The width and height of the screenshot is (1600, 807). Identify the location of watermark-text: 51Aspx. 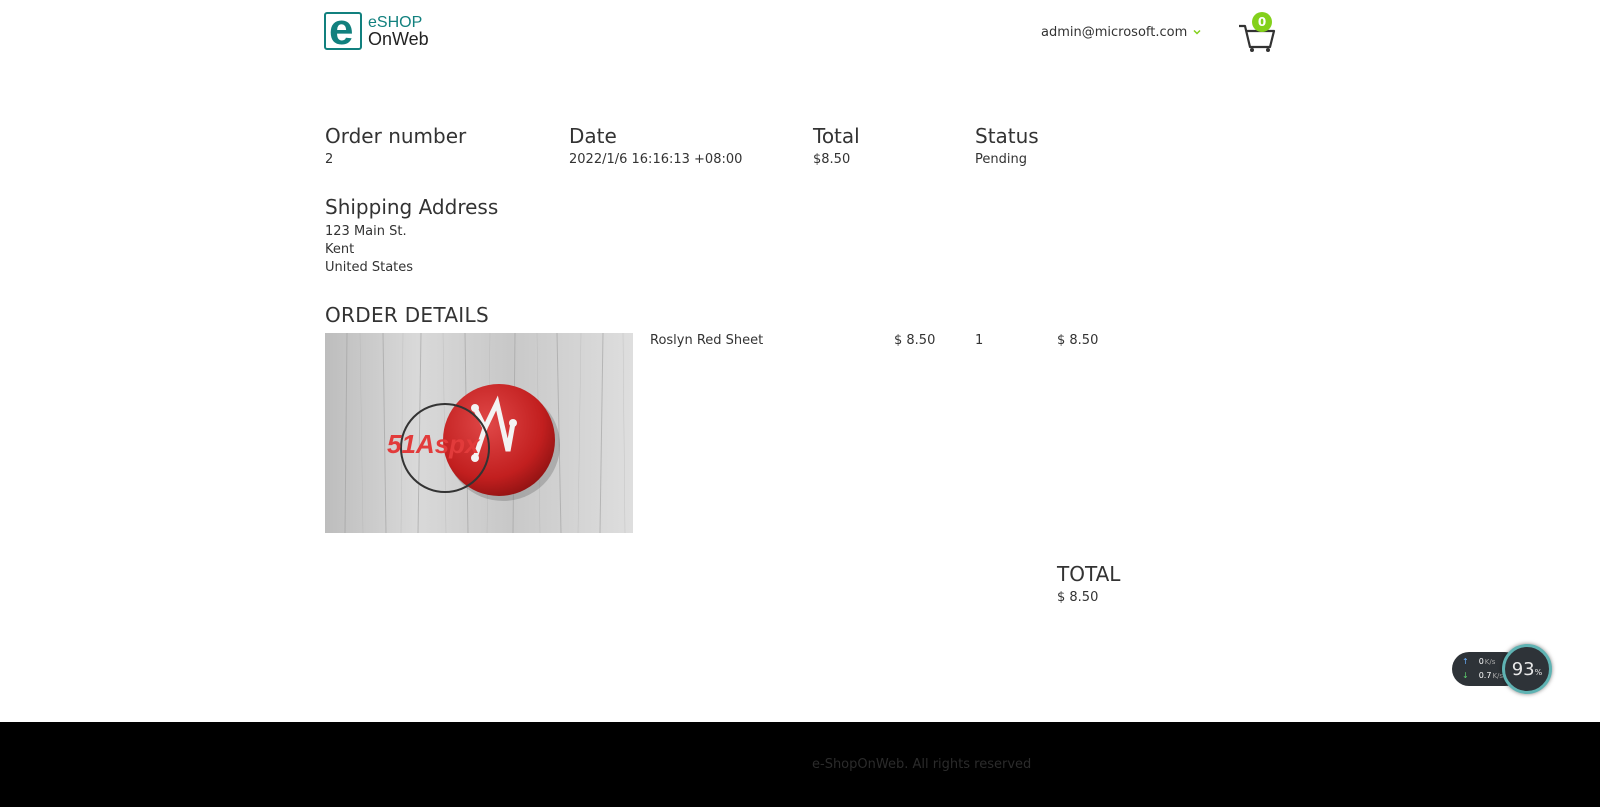
(434, 444).